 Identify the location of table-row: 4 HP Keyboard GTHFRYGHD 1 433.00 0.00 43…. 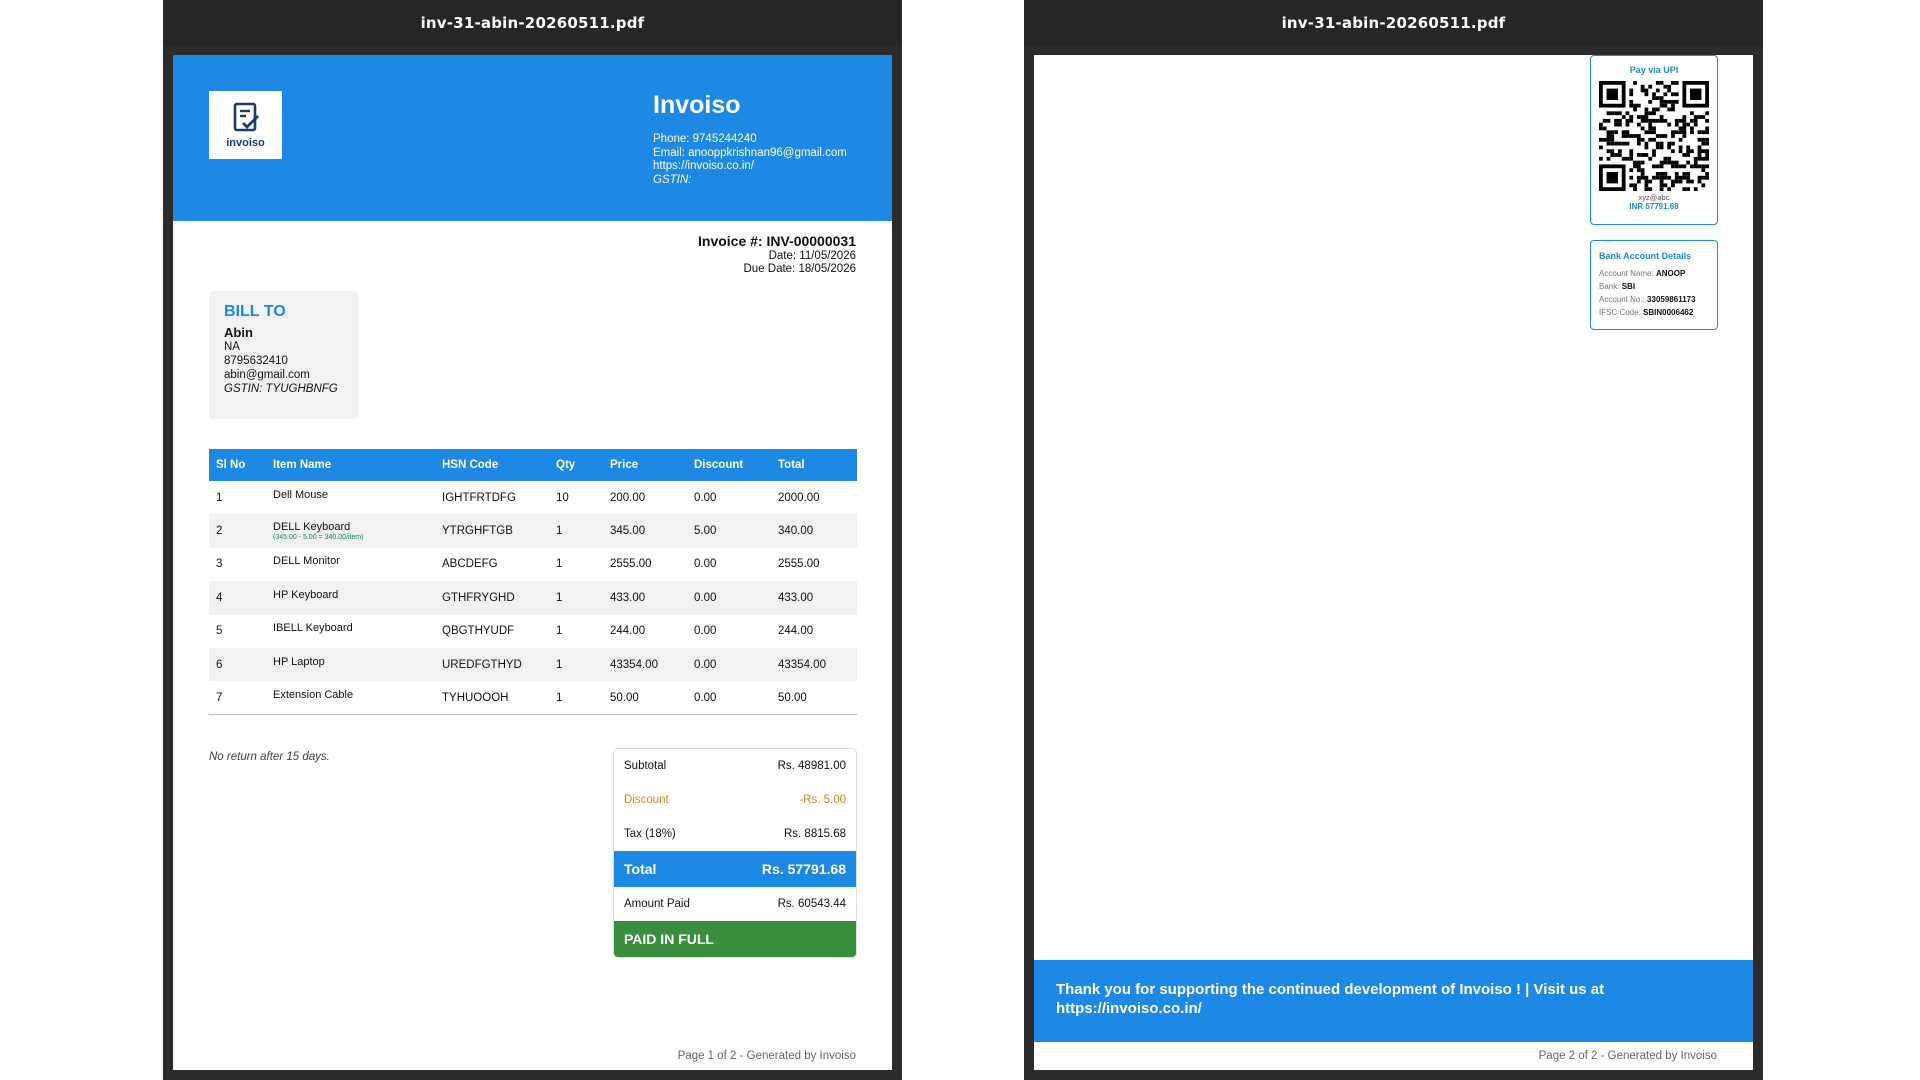
(533, 598).